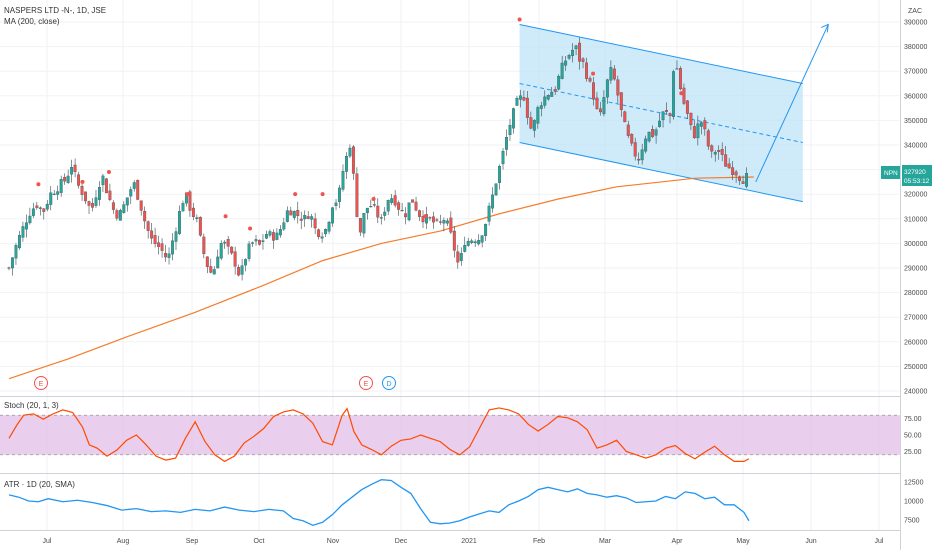 This screenshot has width=932, height=550. I want to click on atr-axis: 7500 10000 12500, so click(914, 502).